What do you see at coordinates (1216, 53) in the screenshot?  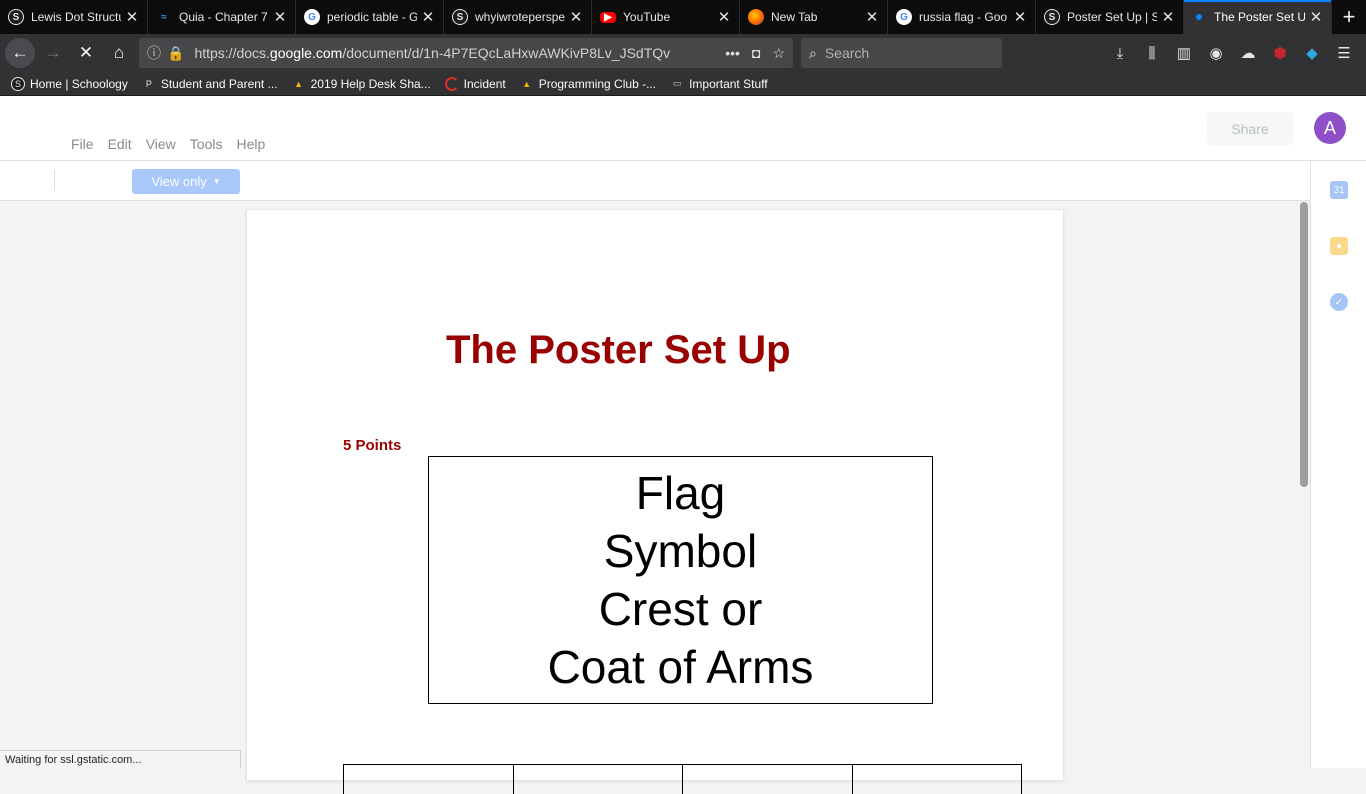 I see `account-icon: ◉` at bounding box center [1216, 53].